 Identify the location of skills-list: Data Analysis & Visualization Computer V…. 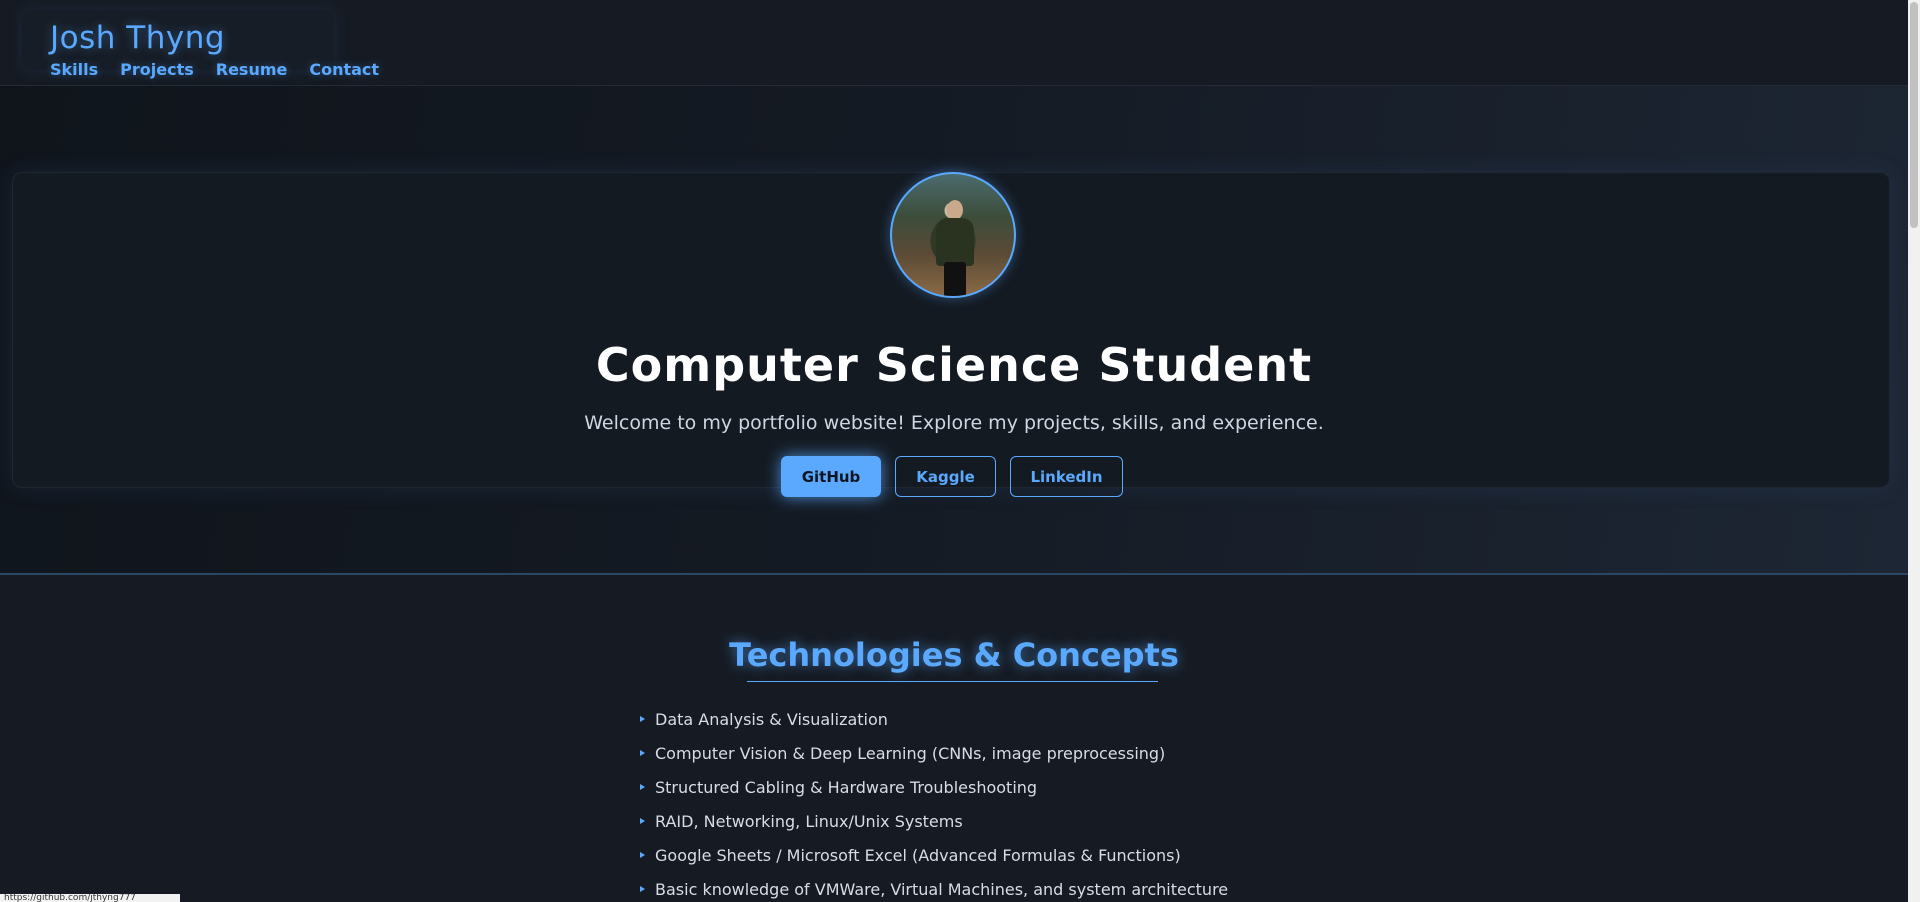
(934, 802).